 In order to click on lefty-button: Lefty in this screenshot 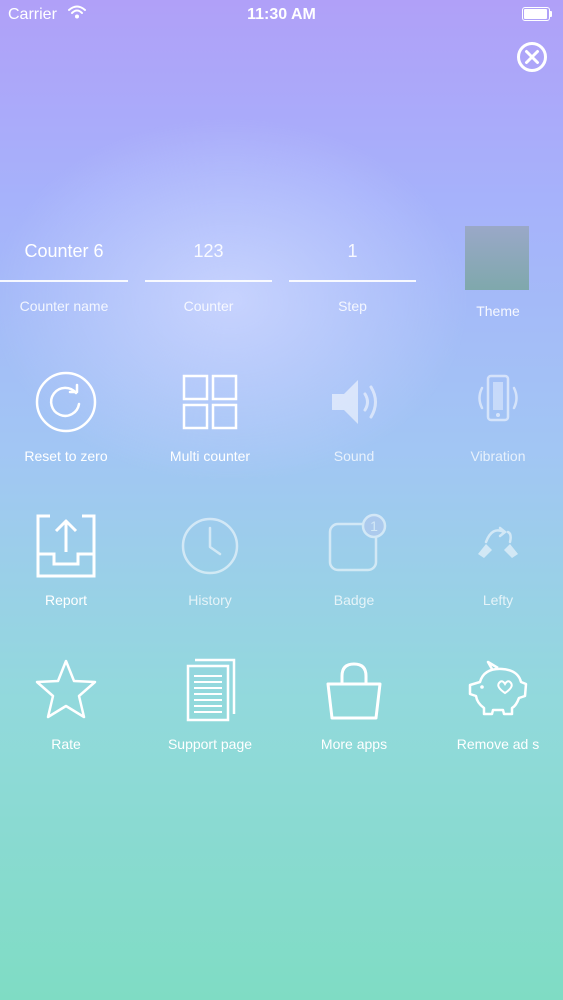, I will do `click(495, 569)`.